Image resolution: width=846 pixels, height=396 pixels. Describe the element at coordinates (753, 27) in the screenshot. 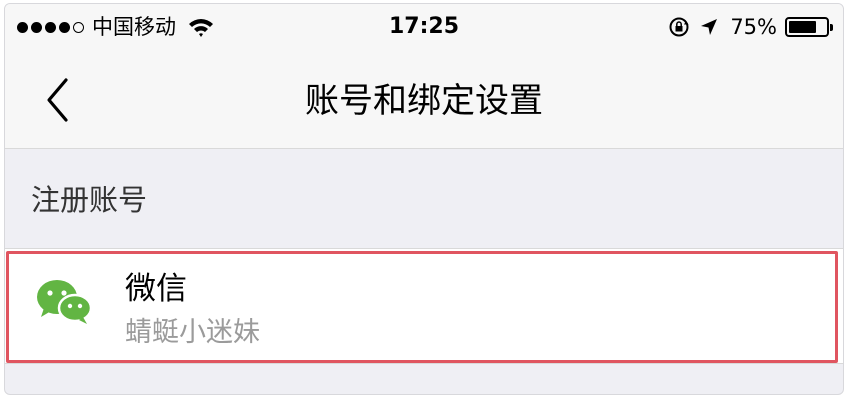

I see `battery-percent: 75%` at that location.